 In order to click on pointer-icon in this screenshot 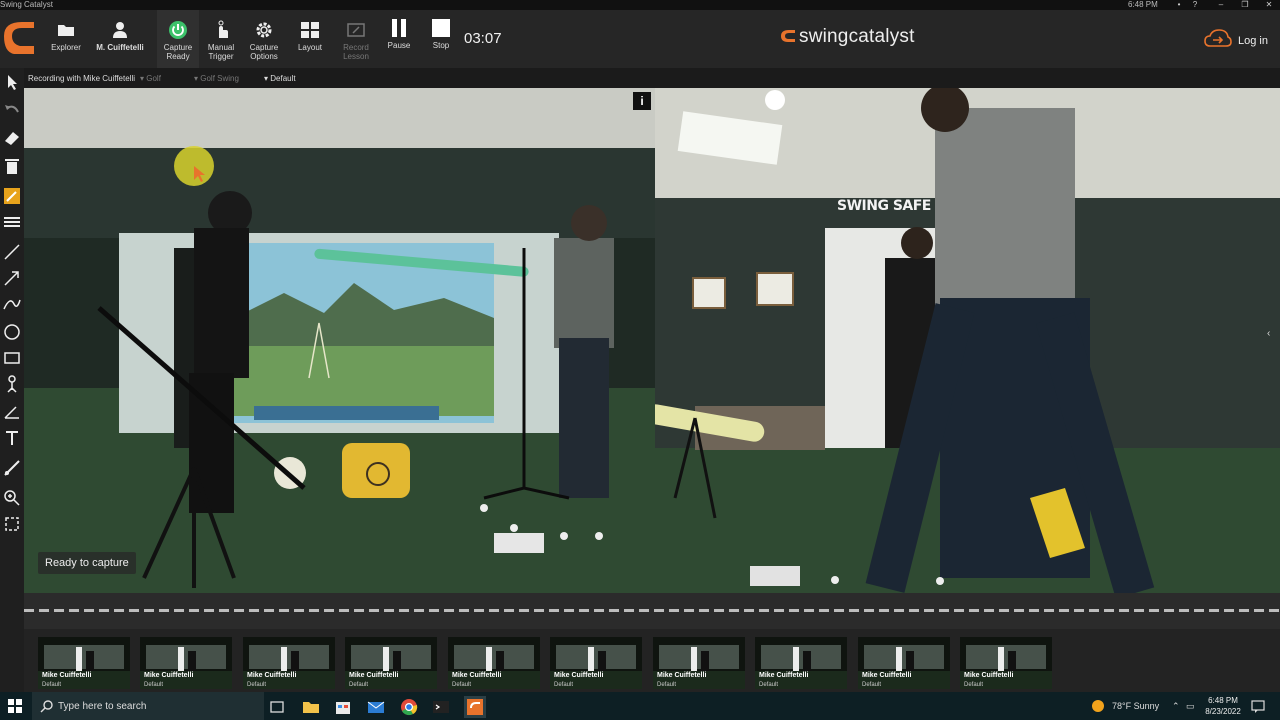, I will do `click(12, 82)`.